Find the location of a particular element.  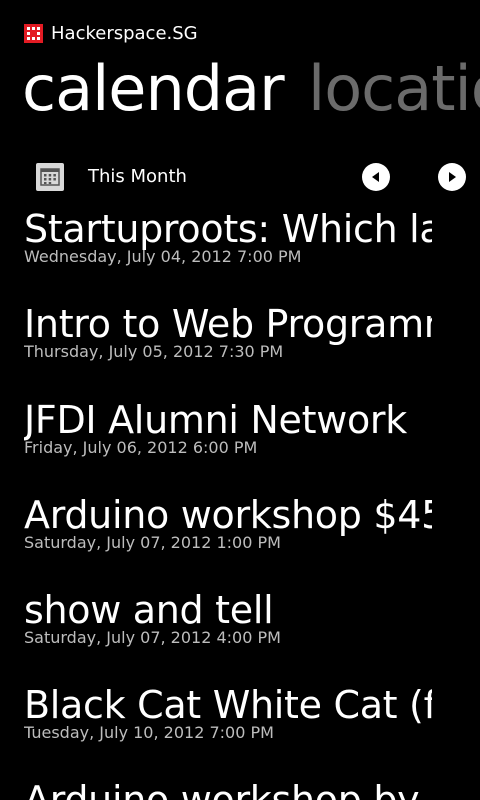

app-title: Hackerspace.SG is located at coordinates (124, 33).